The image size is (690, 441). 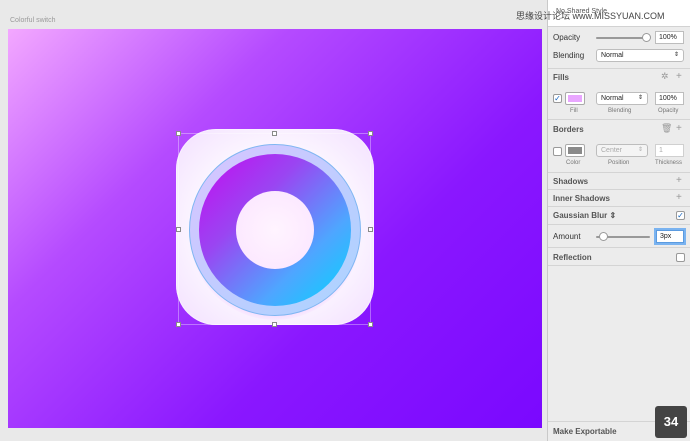 What do you see at coordinates (668, 111) in the screenshot?
I see `fill-opacity-caption: Opacity` at bounding box center [668, 111].